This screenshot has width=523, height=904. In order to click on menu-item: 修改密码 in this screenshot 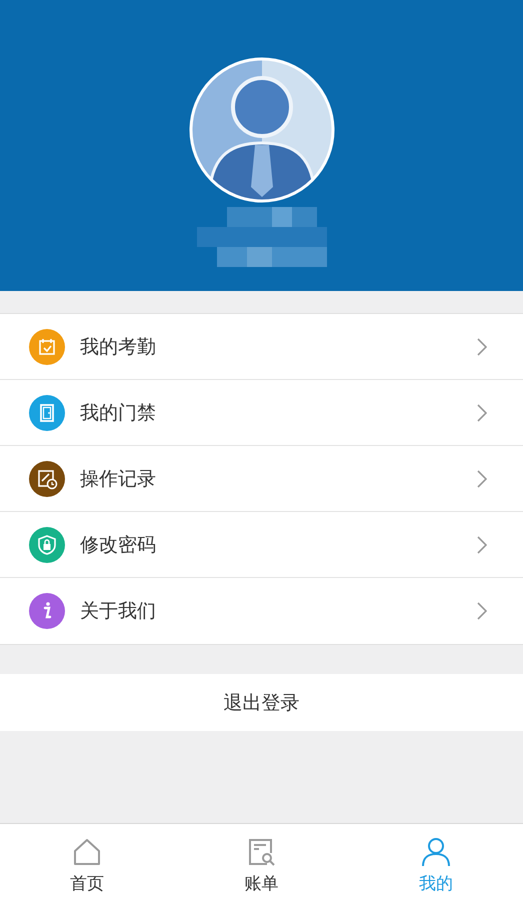, I will do `click(261, 545)`.